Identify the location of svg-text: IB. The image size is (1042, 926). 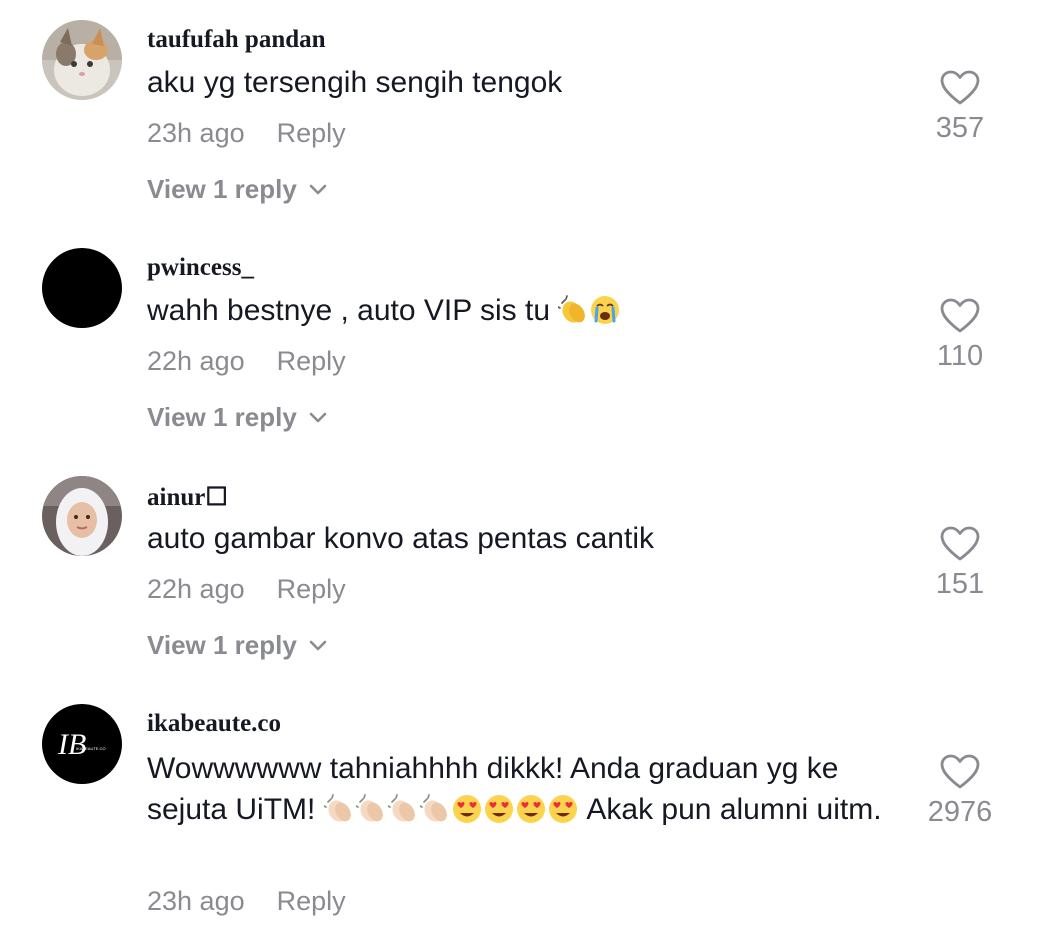
(71, 744).